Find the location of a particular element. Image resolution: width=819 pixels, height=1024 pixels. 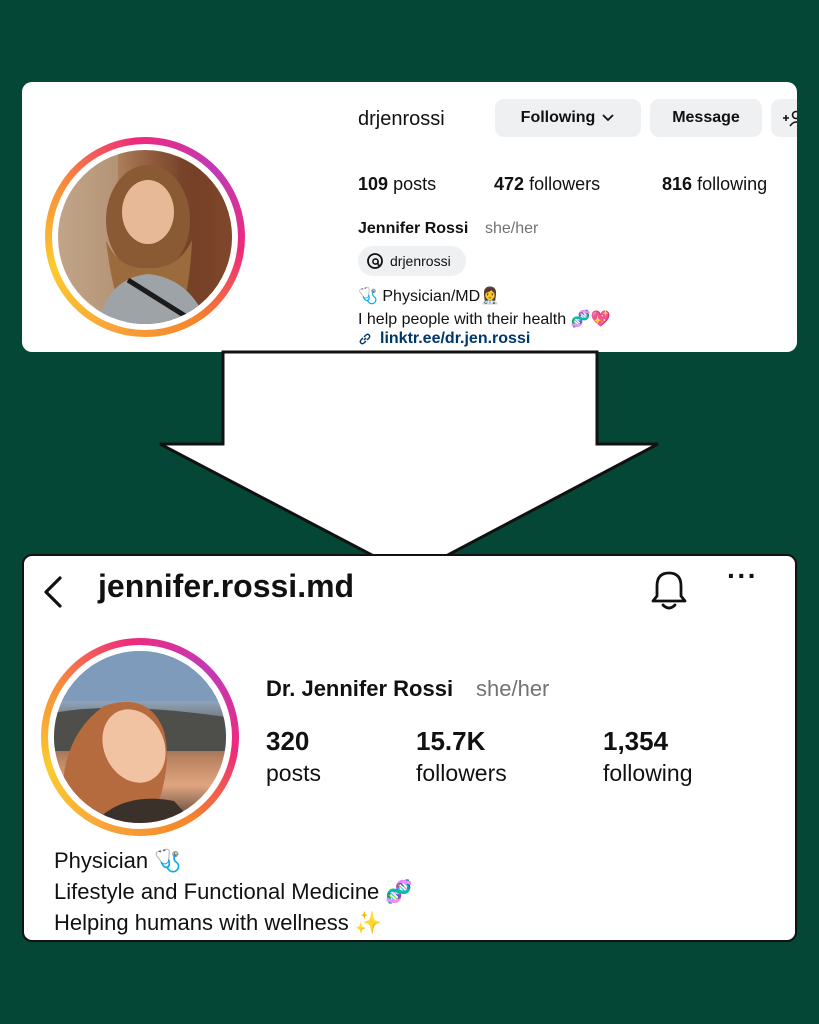

new-profile-avatar is located at coordinates (140, 737).